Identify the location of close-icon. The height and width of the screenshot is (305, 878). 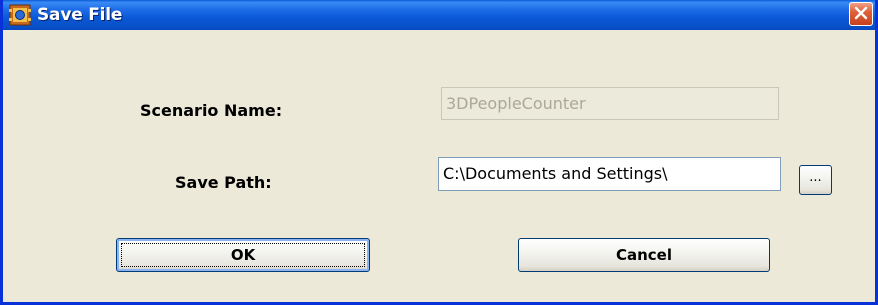
(861, 14).